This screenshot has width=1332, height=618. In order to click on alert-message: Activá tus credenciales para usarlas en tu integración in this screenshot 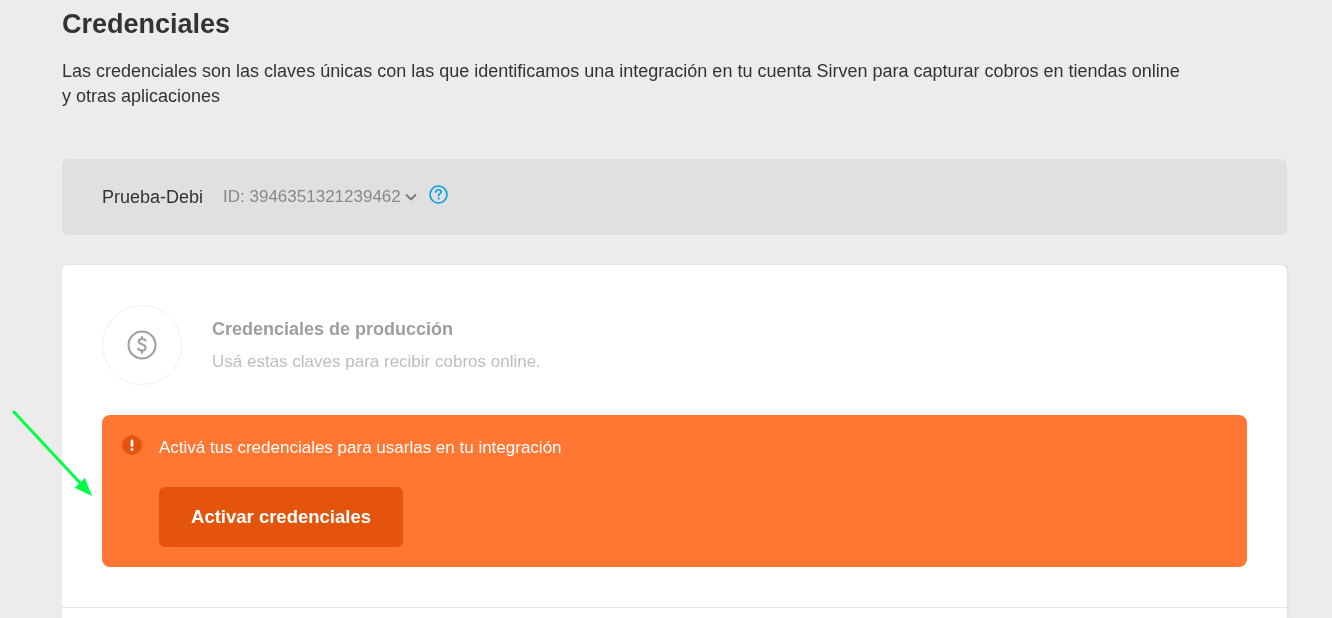, I will do `click(360, 448)`.